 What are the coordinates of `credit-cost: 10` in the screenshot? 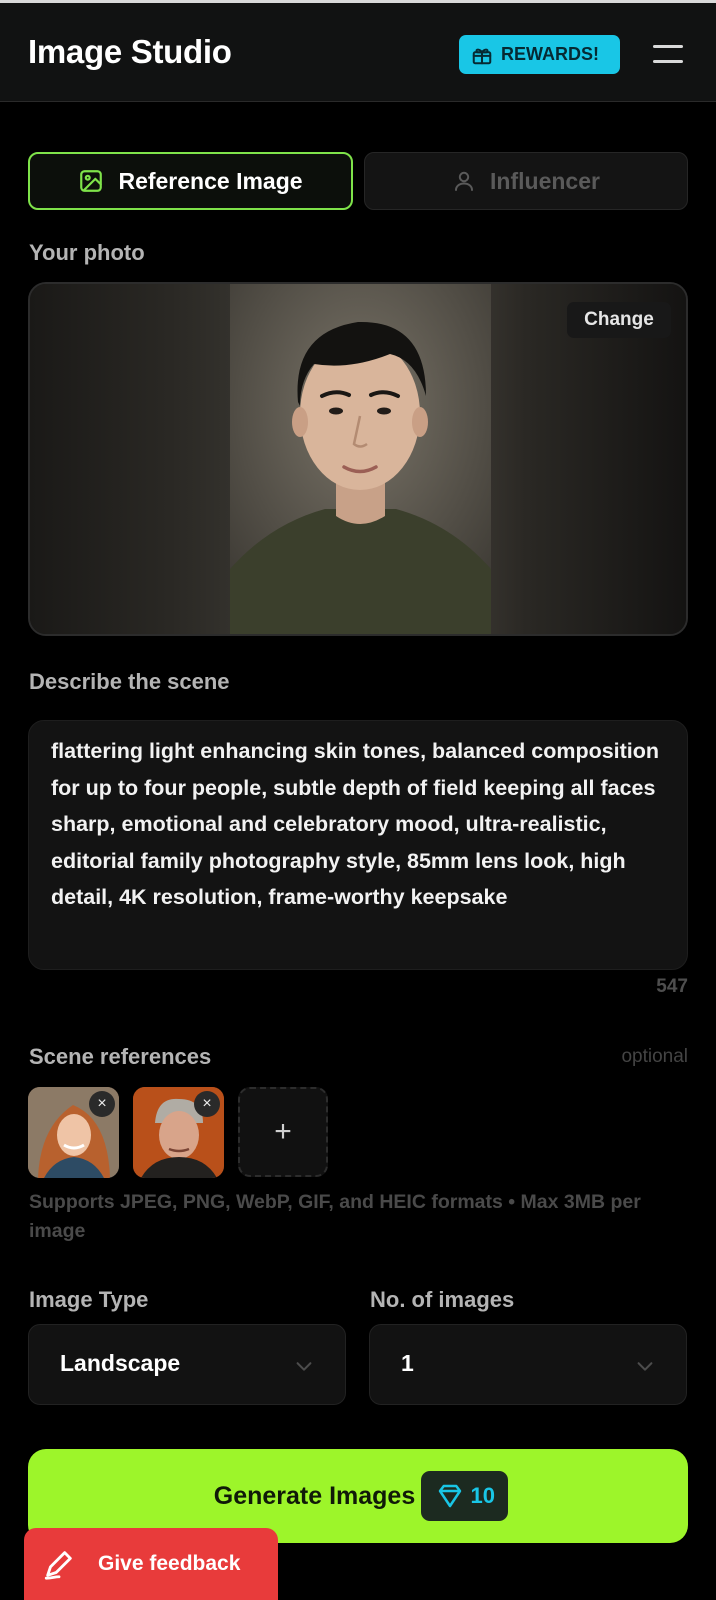 It's located at (482, 1495).